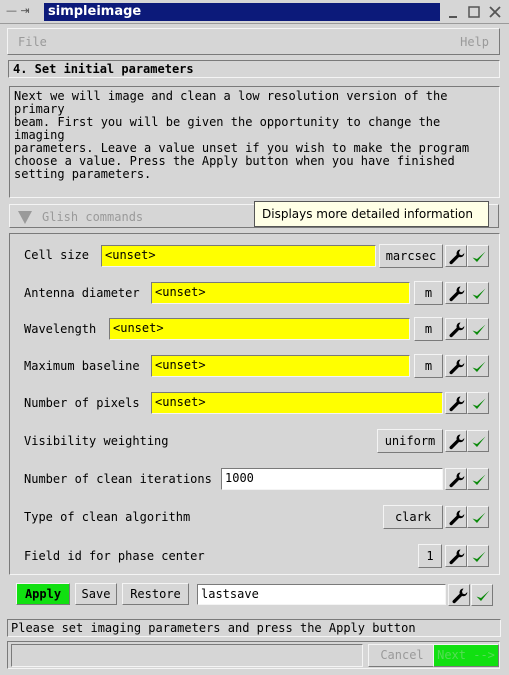 This screenshot has width=509, height=675. Describe the element at coordinates (456, 556) in the screenshot. I see `field-id-wrench-icon` at that location.